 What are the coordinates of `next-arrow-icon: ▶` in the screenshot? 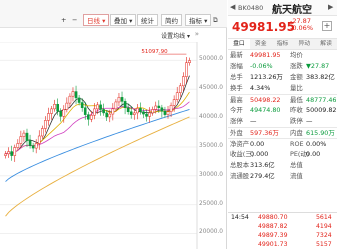 It's located at (330, 7).